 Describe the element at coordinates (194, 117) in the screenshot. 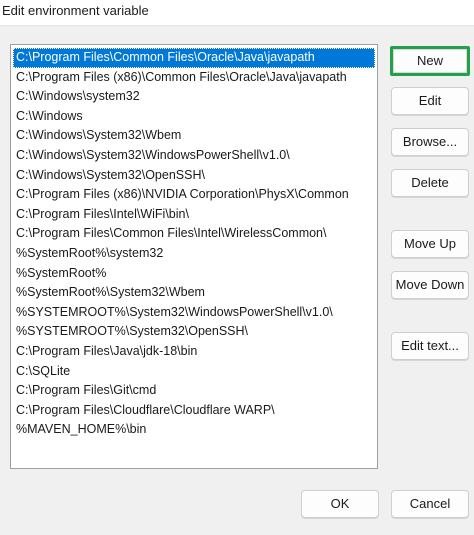

I see `path-list-item: C:\Windows` at that location.